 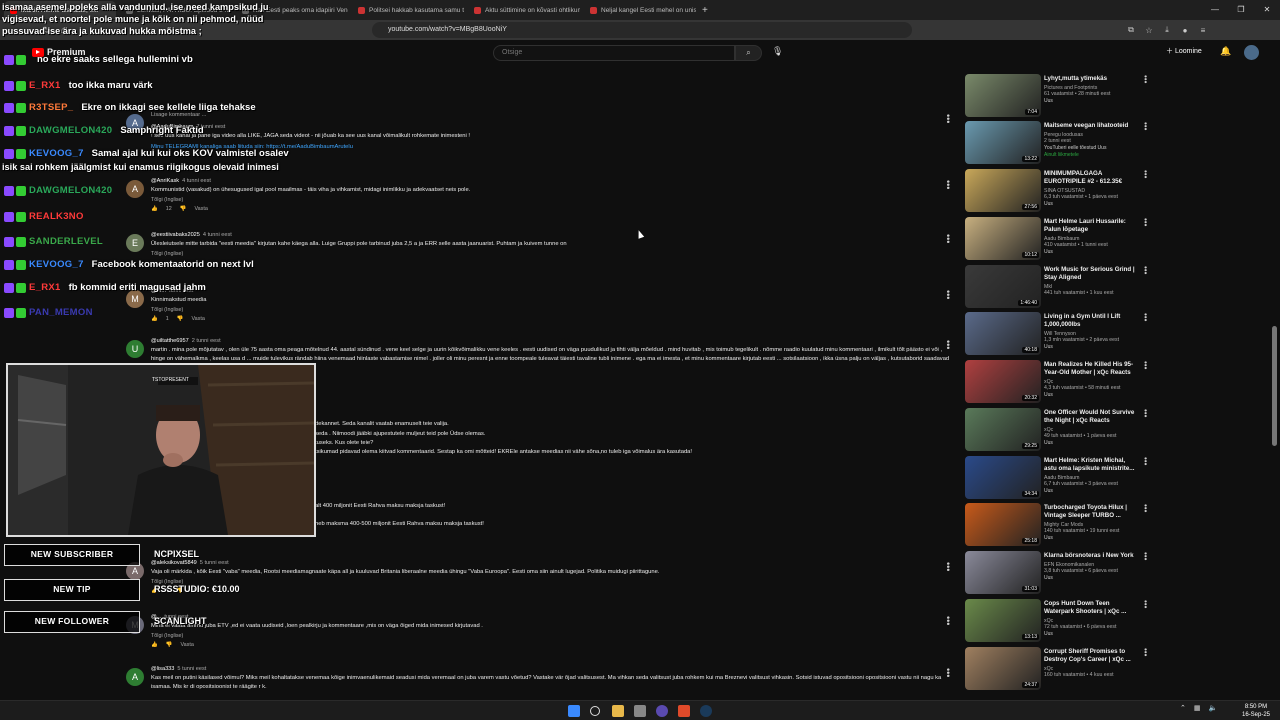 I want to click on video-title: Klarna börsnoteras i New York, so click(x=1091, y=556).